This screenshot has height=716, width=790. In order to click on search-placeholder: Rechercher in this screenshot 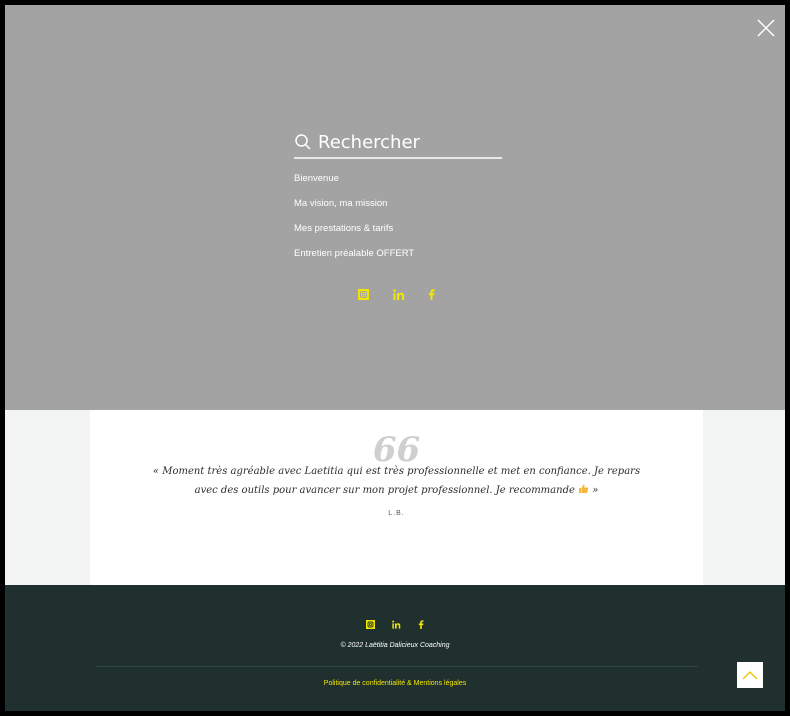, I will do `click(369, 142)`.